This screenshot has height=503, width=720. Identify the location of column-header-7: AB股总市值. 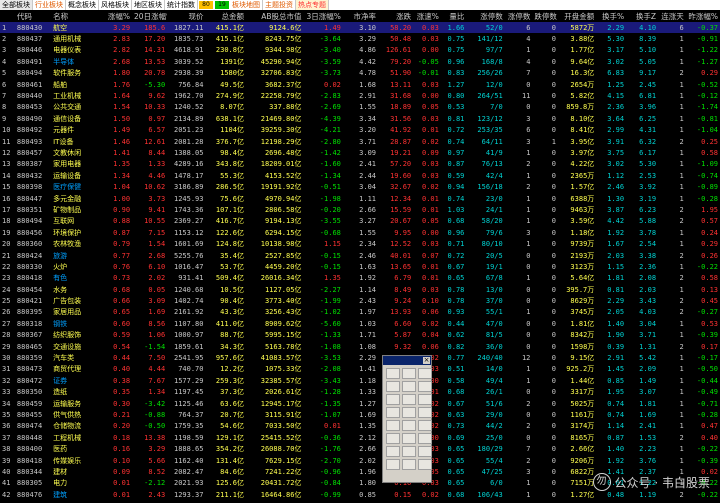
(274, 16).